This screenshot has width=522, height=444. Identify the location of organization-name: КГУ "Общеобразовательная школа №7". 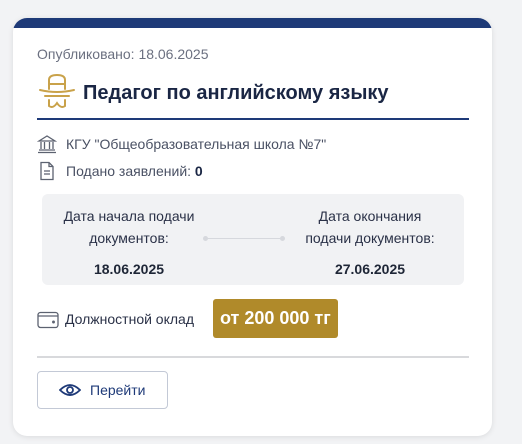
(196, 144).